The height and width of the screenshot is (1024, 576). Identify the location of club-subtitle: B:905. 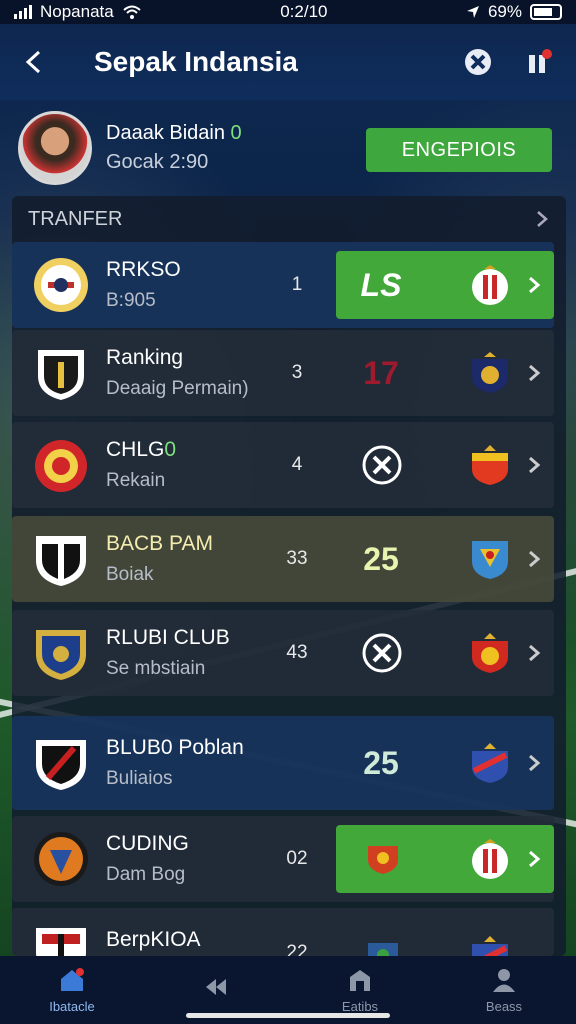
(131, 300).